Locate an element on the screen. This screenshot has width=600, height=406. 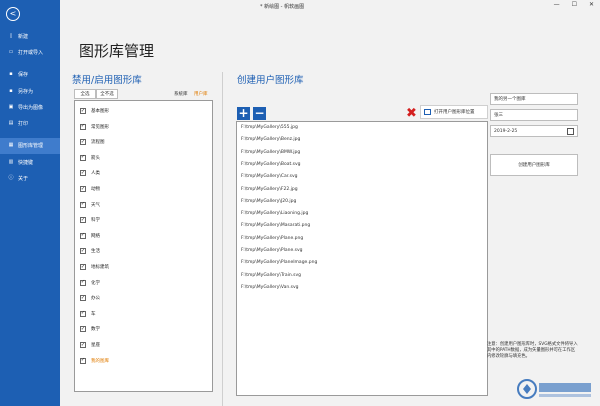
sidebar-item-label: 打开或导入 is located at coordinates (31, 52).